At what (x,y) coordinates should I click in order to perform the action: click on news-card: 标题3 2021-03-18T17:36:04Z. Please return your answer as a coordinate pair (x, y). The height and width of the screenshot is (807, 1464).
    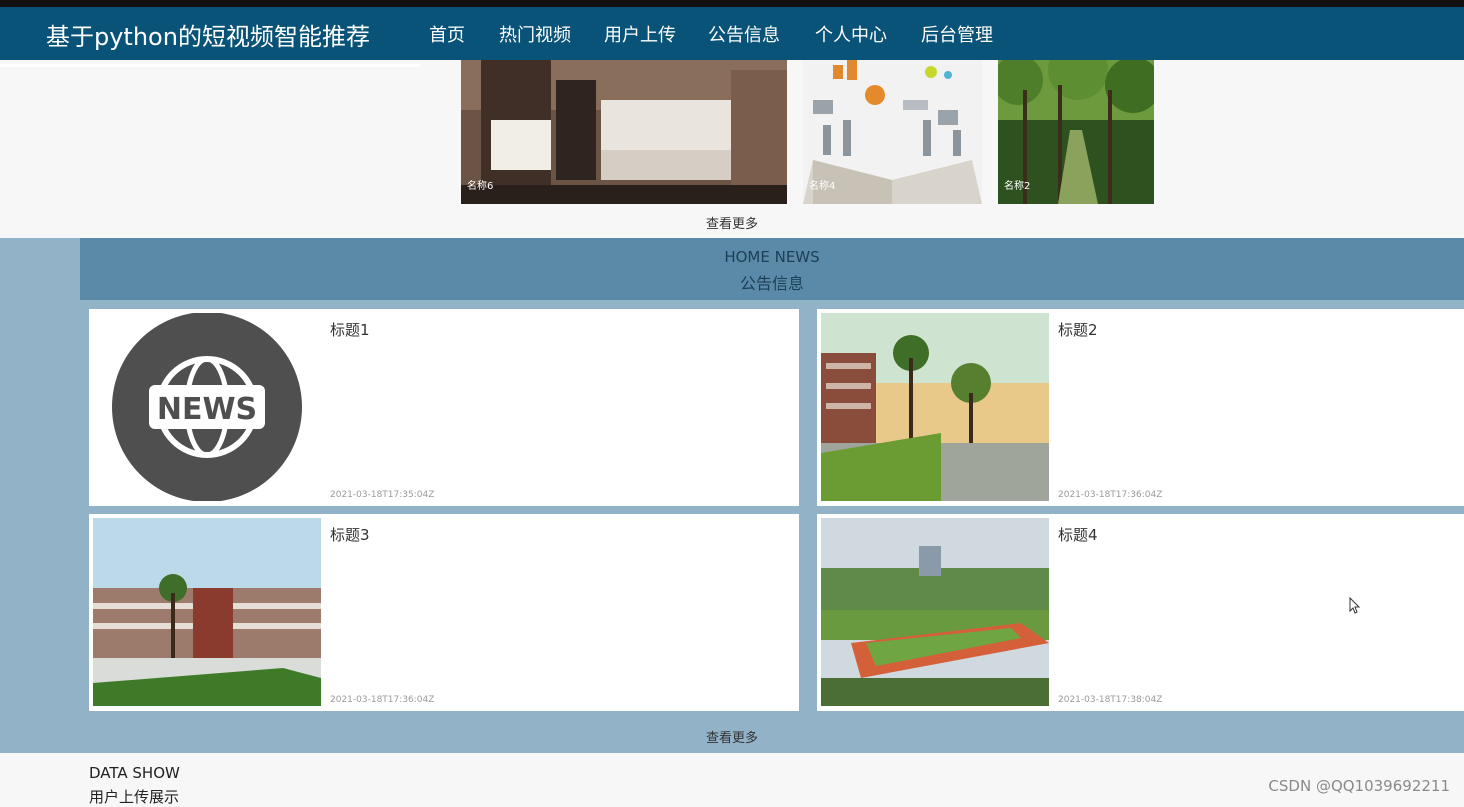
    Looking at the image, I should click on (444, 612).